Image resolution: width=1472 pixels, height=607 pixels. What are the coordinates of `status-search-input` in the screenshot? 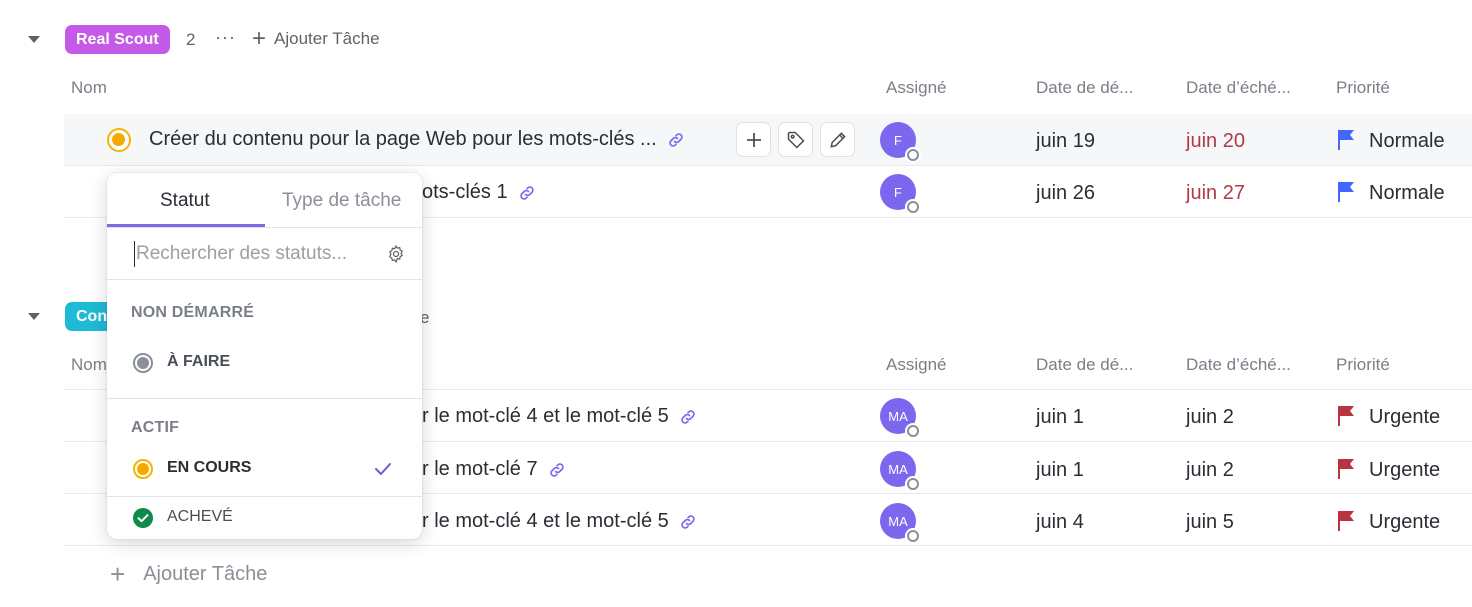 It's located at (254, 254).